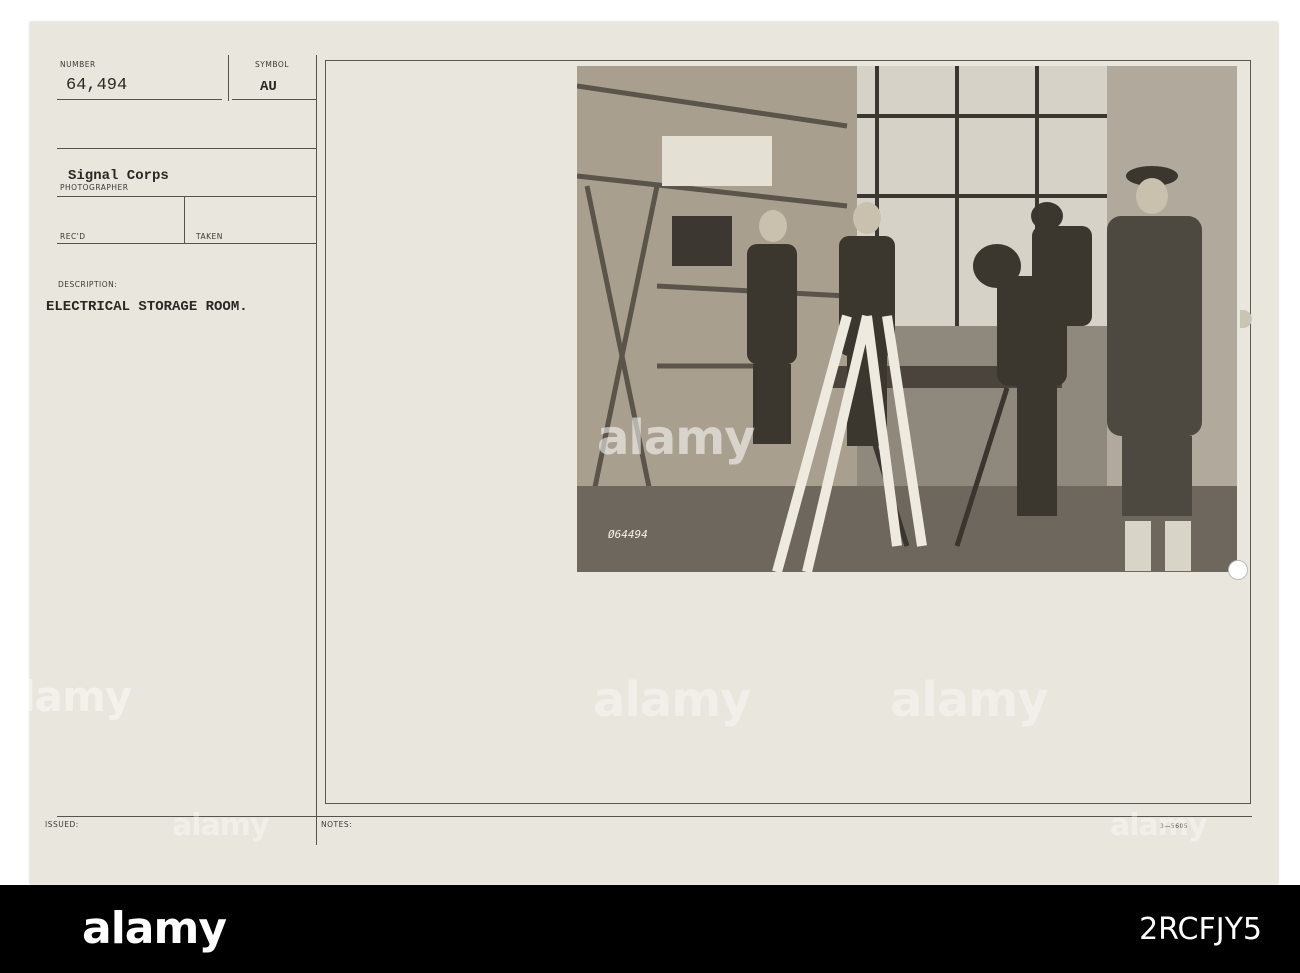  Describe the element at coordinates (268, 87) in the screenshot. I see `symbol-value: AU` at that location.